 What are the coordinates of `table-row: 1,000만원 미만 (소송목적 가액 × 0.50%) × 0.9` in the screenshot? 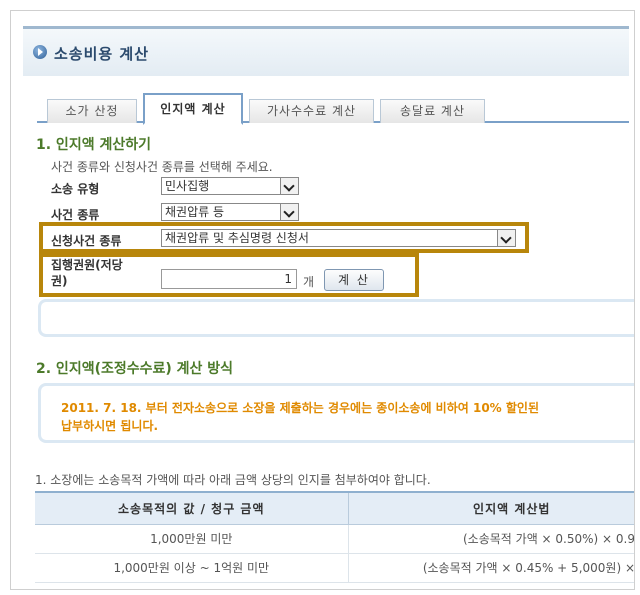 It's located at (334, 539).